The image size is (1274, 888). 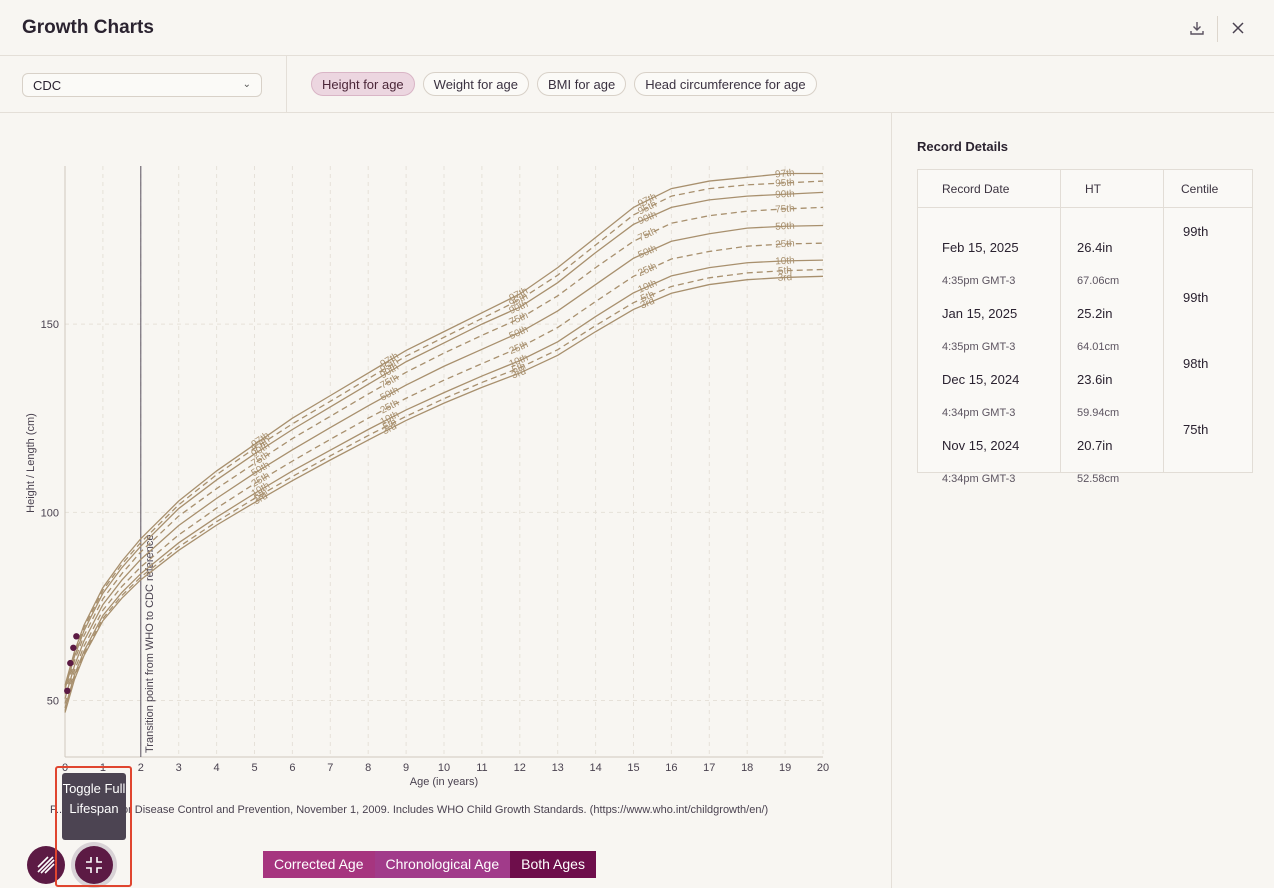 I want to click on row-date: Nov 15, 2024, so click(x=981, y=445).